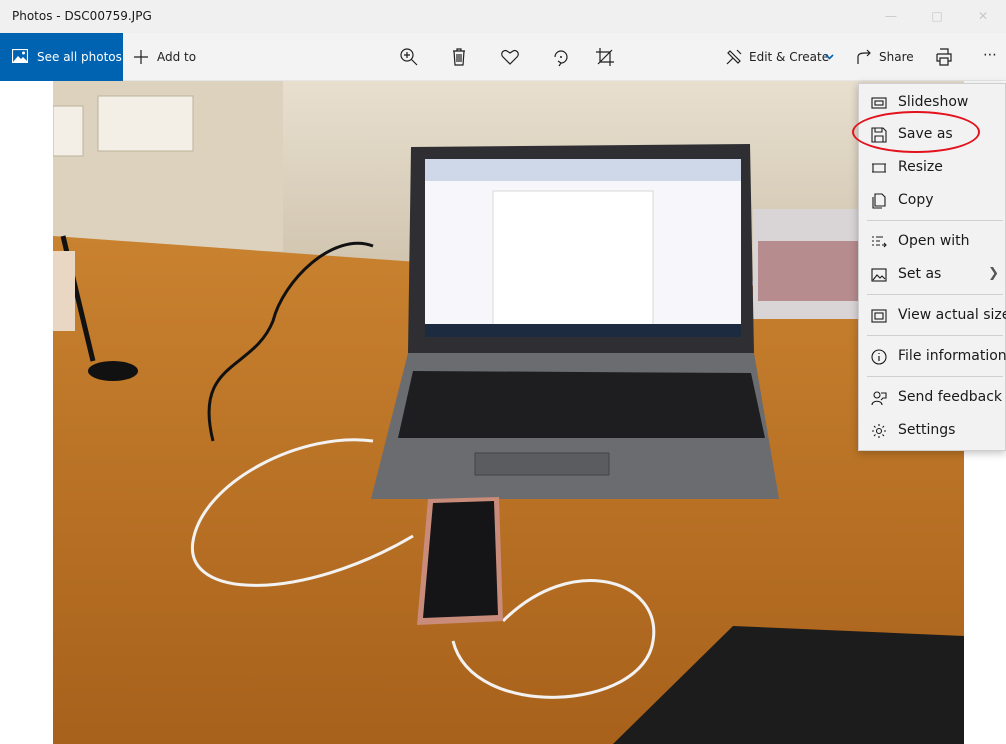  Describe the element at coordinates (82, 16) in the screenshot. I see `window-title: Photos - DSC00759.JPG` at that location.